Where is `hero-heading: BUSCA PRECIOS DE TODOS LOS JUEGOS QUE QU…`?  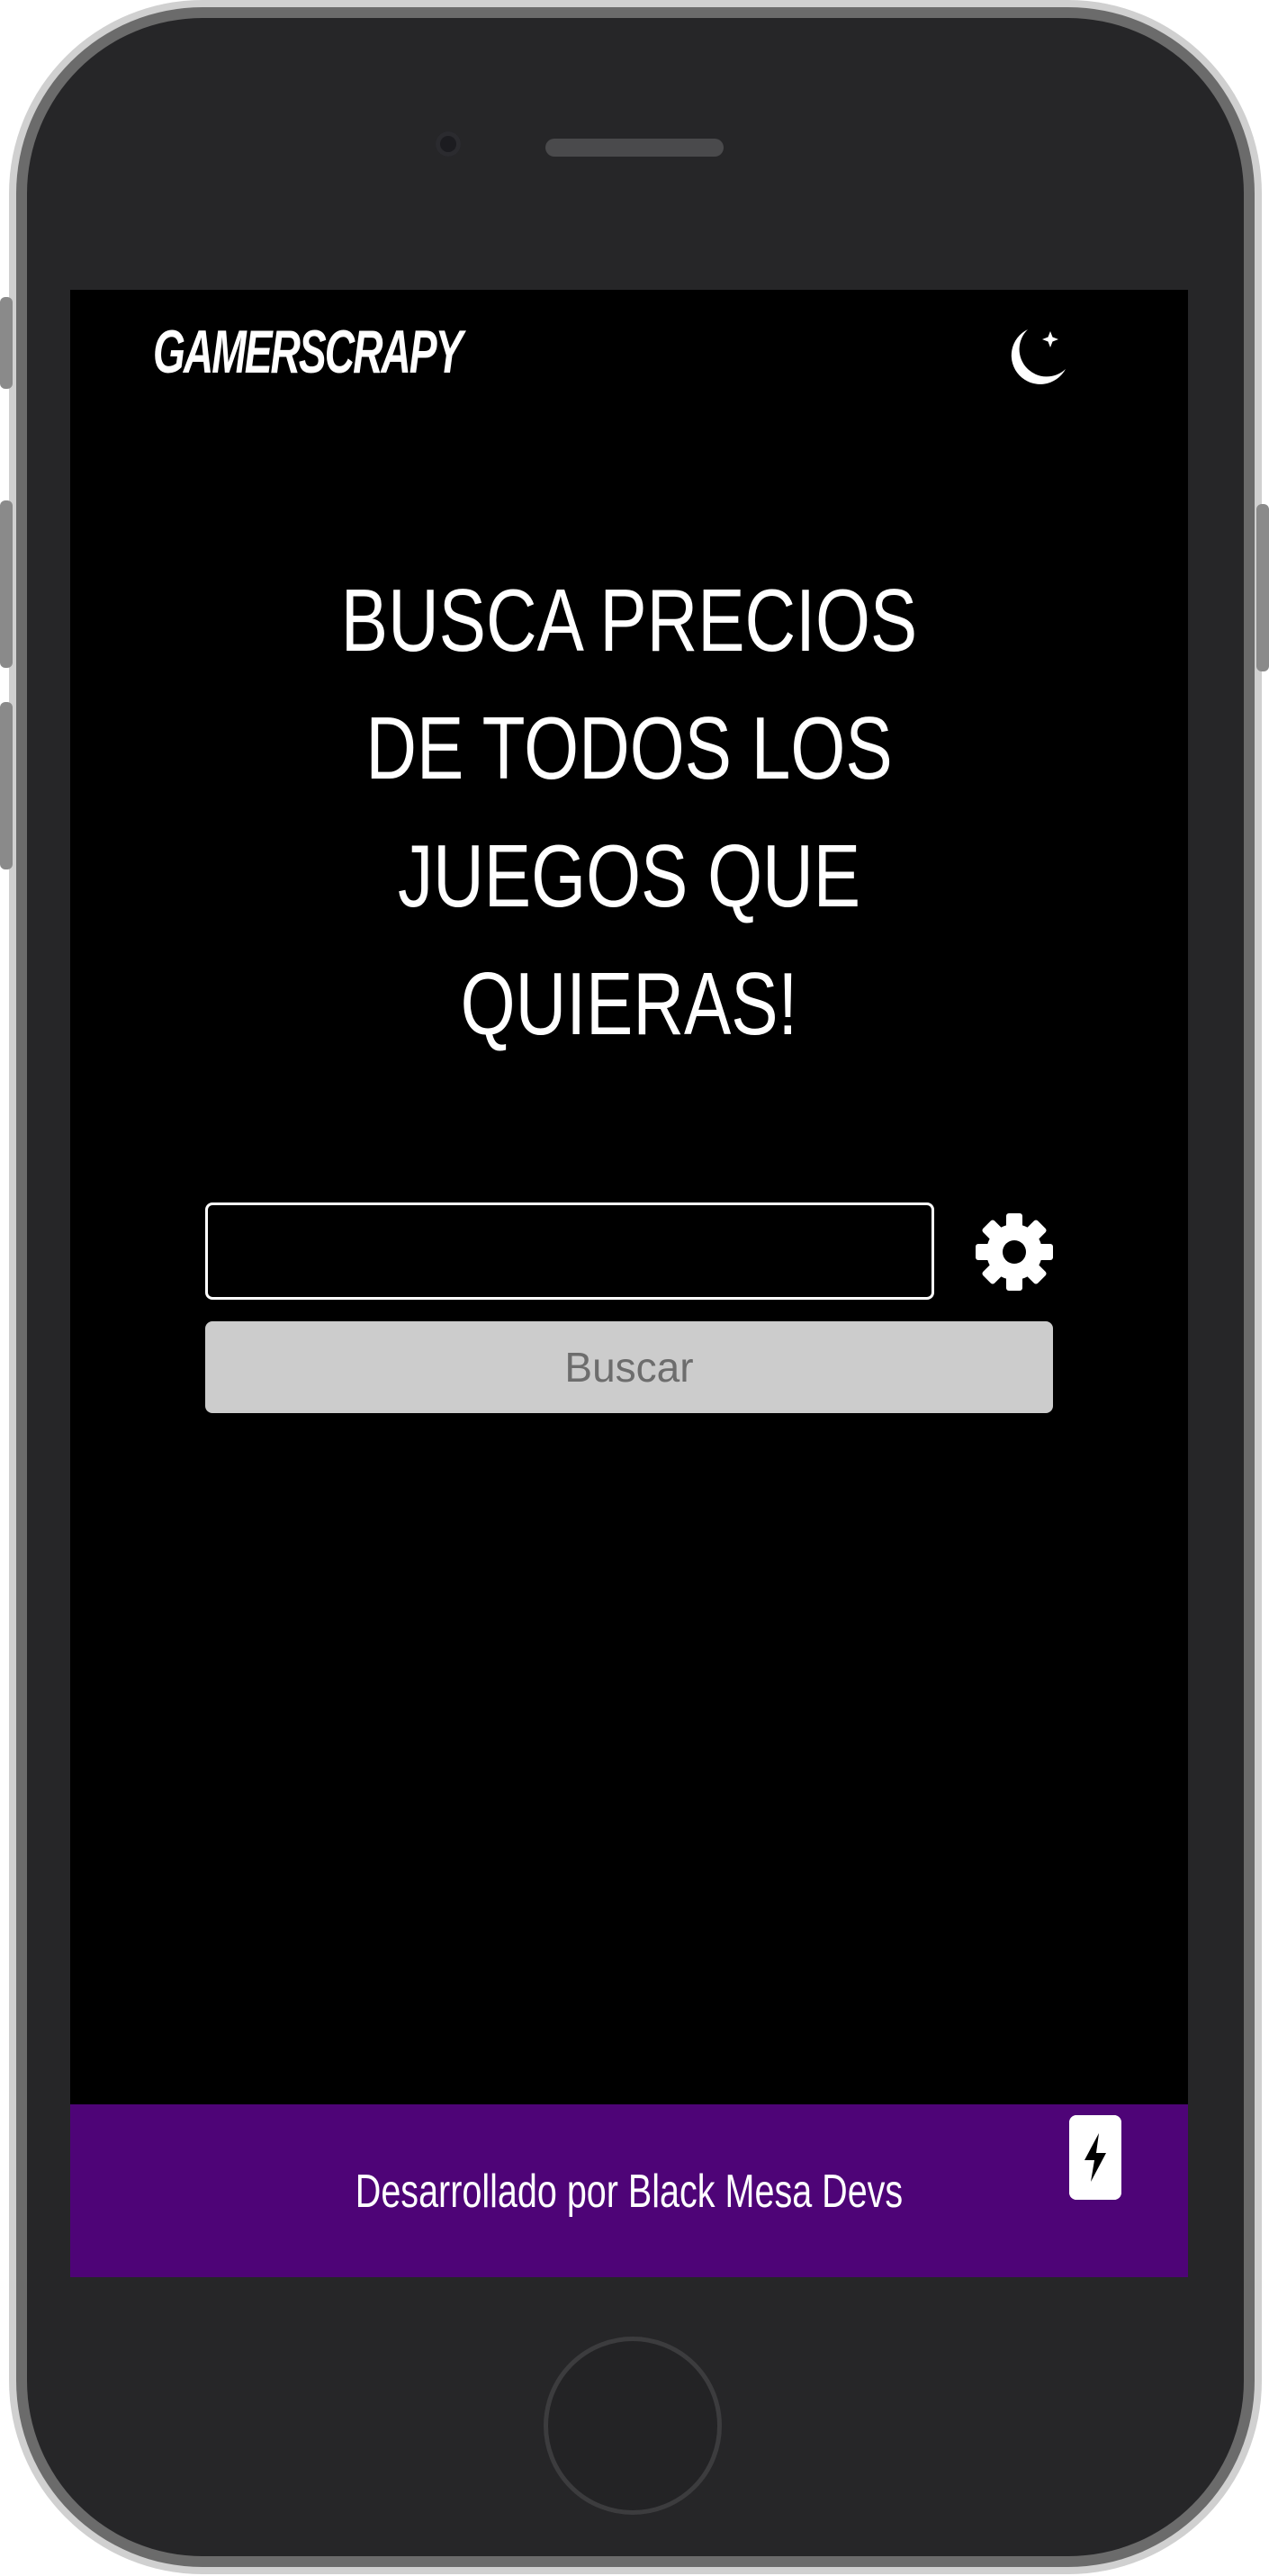 hero-heading: BUSCA PRECIOS DE TODOS LOS JUEGOS QUE QU… is located at coordinates (629, 811).